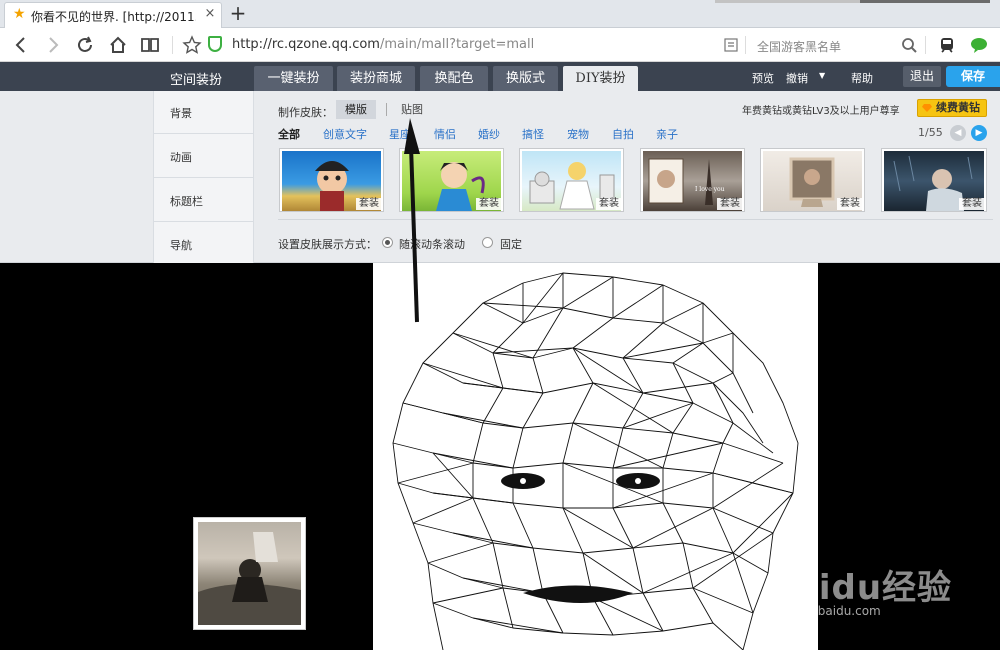  I want to click on svg-text: I love you, so click(710, 189).